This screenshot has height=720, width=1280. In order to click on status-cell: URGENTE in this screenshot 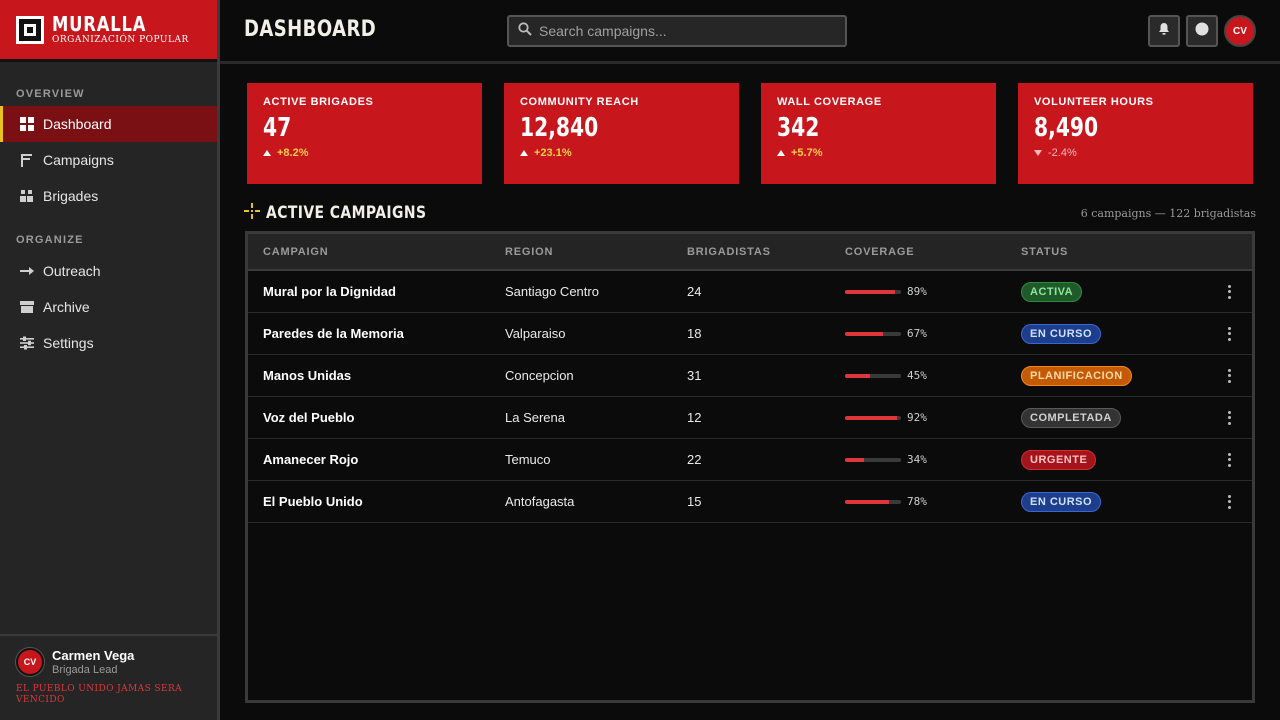, I will do `click(1059, 459)`.